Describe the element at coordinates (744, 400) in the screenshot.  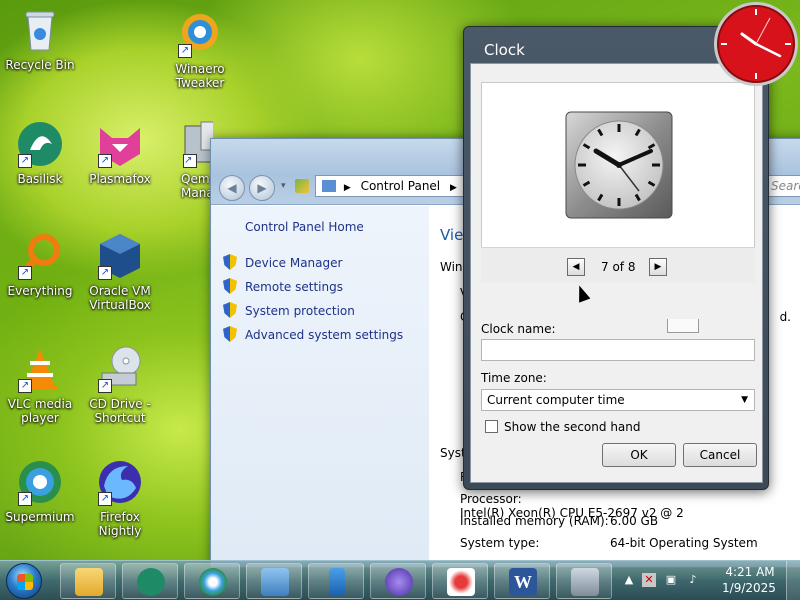
I see `dropdown-arrow-icon: ▼` at that location.